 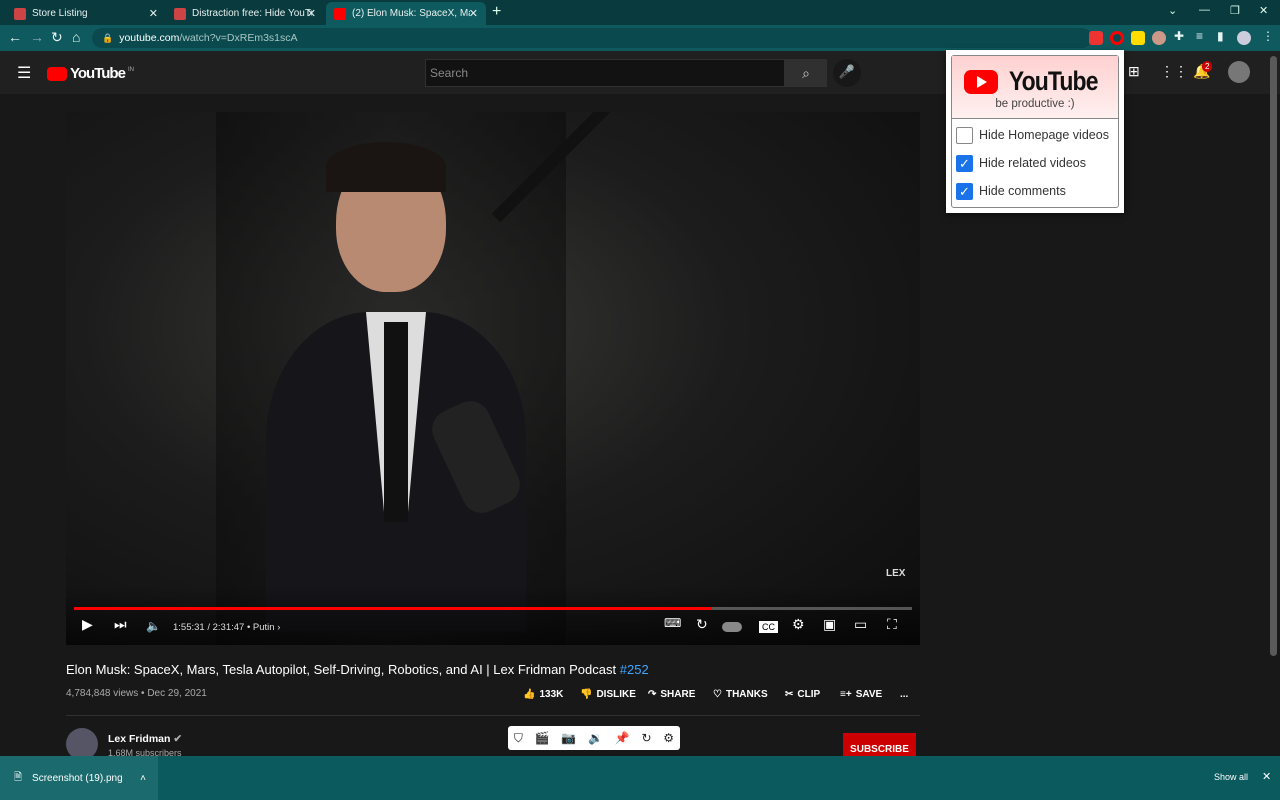 I want to click on option-hide-homepage-videos: Hide Homepage videos, so click(x=1035, y=135).